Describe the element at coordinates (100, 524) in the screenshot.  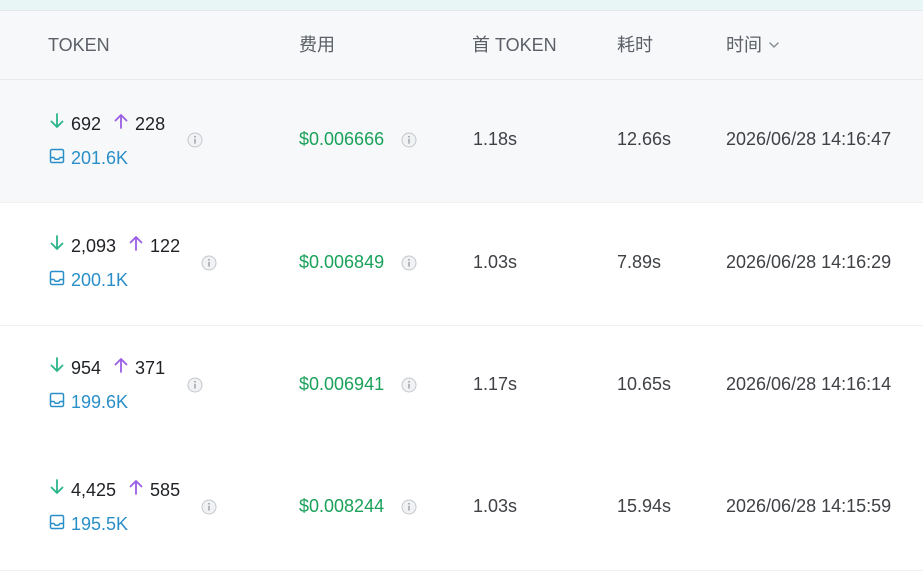
I see `cache-tokens: 195.5K` at that location.